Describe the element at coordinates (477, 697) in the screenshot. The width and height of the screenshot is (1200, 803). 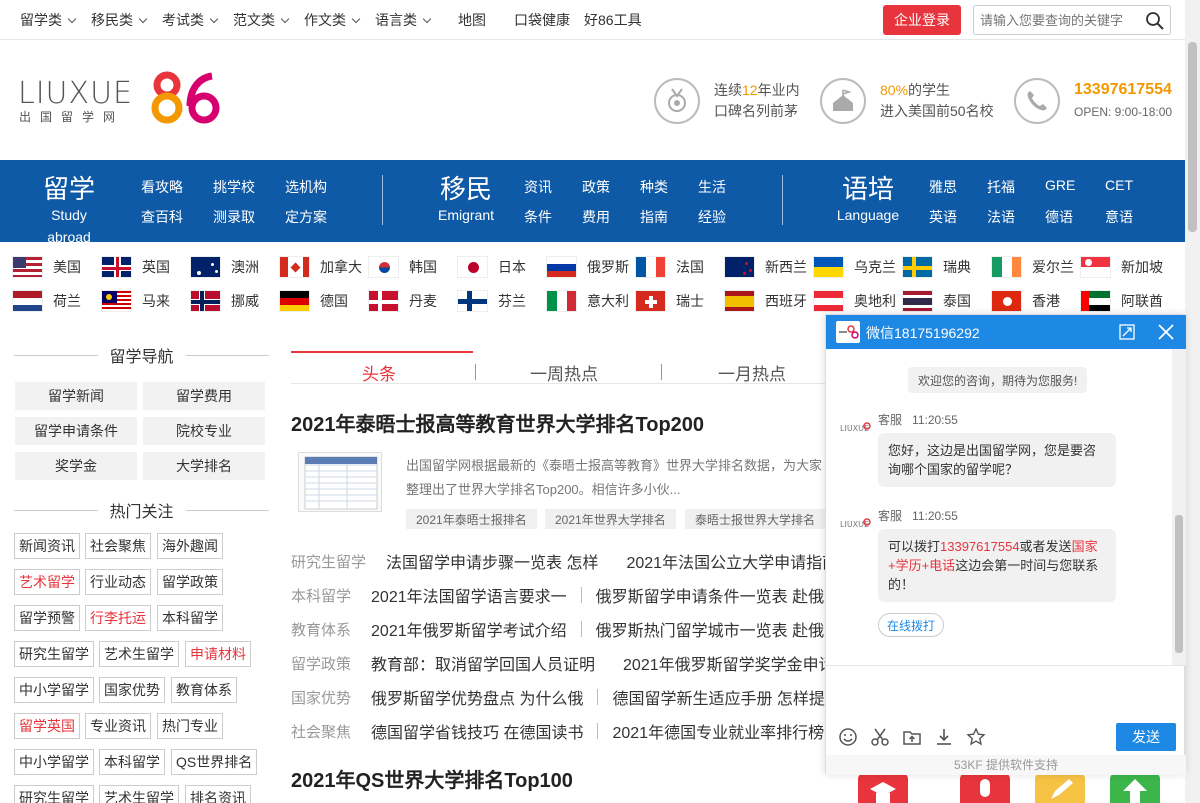
I see `news-link: 俄罗斯留学优势盘点 为什么俄` at that location.